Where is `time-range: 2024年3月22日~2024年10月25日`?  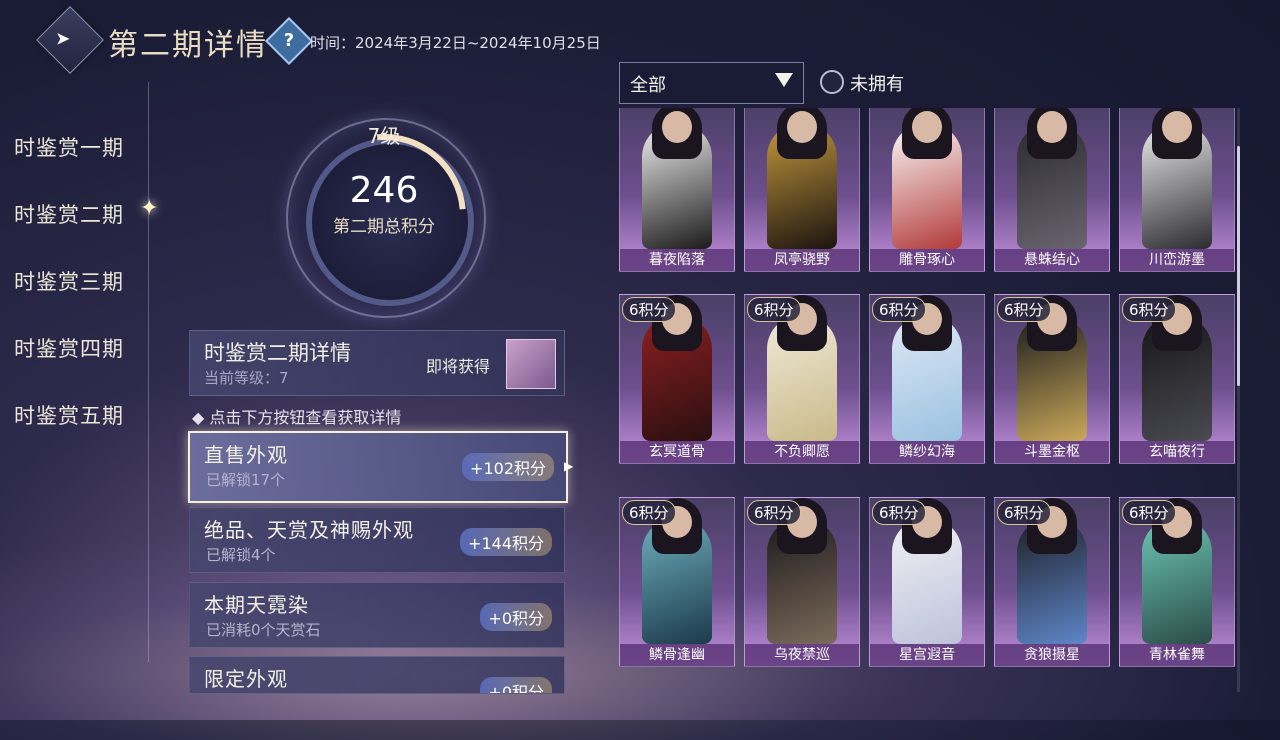 time-range: 2024年3月22日~2024年10月25日 is located at coordinates (478, 43).